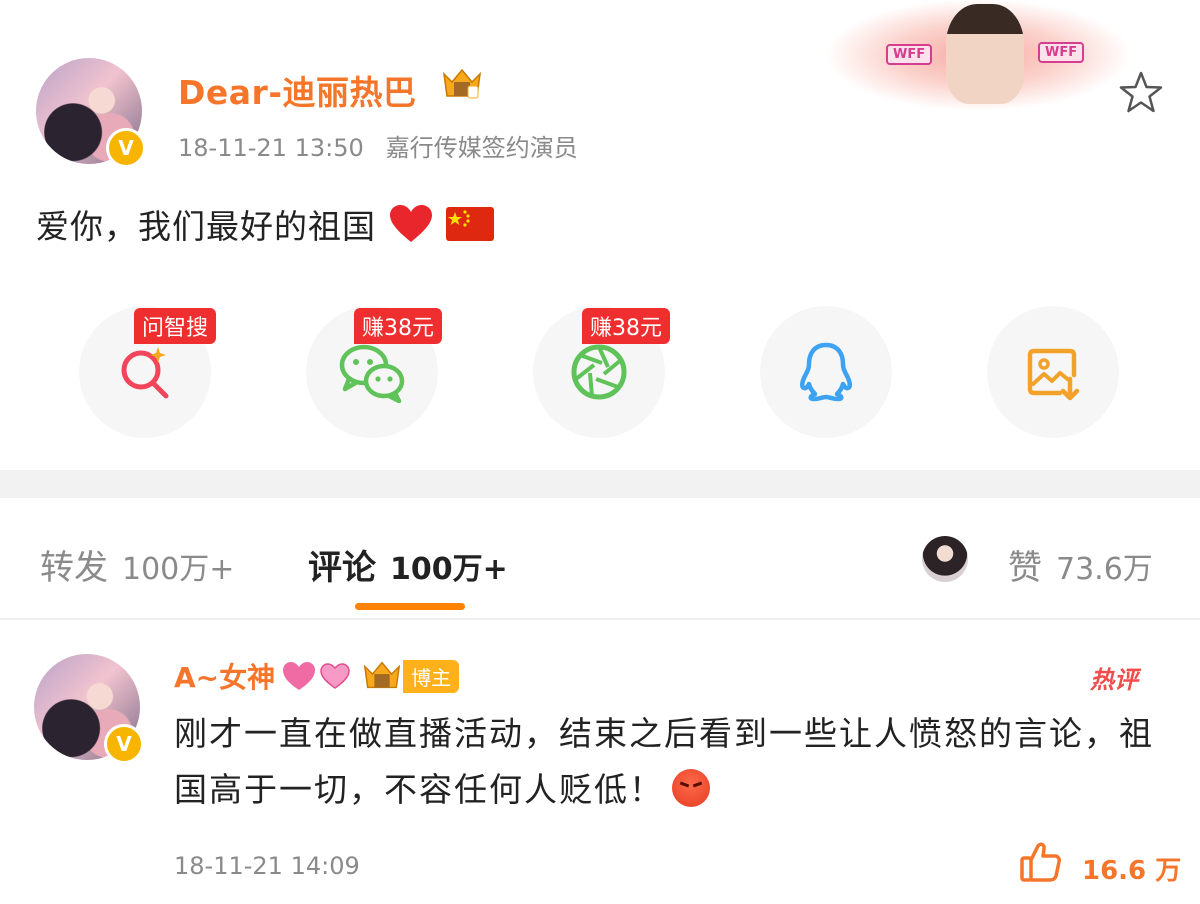 The width and height of the screenshot is (1200, 904). Describe the element at coordinates (600, 619) in the screenshot. I see `tab-bottom-border` at that location.